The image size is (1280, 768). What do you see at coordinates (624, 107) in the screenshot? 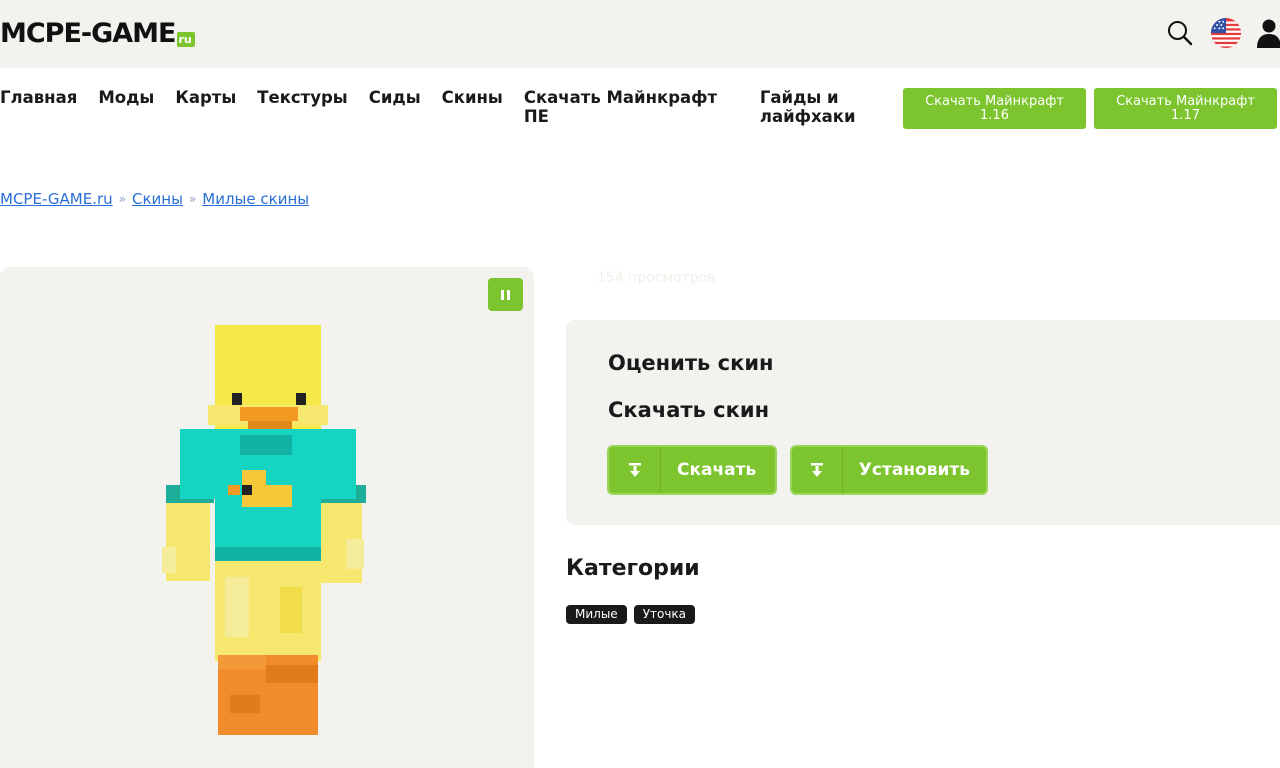
I see `nav-item-download-mcpe: Скачать Майнкрафт ПЕ` at bounding box center [624, 107].